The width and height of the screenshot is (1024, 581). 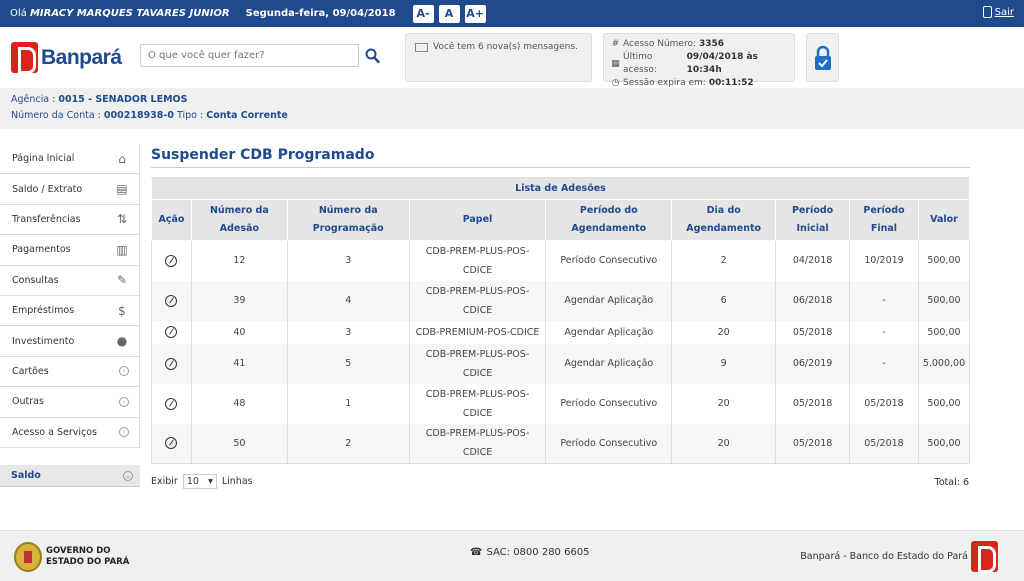 I want to click on cell-adesao: 48, so click(x=239, y=403).